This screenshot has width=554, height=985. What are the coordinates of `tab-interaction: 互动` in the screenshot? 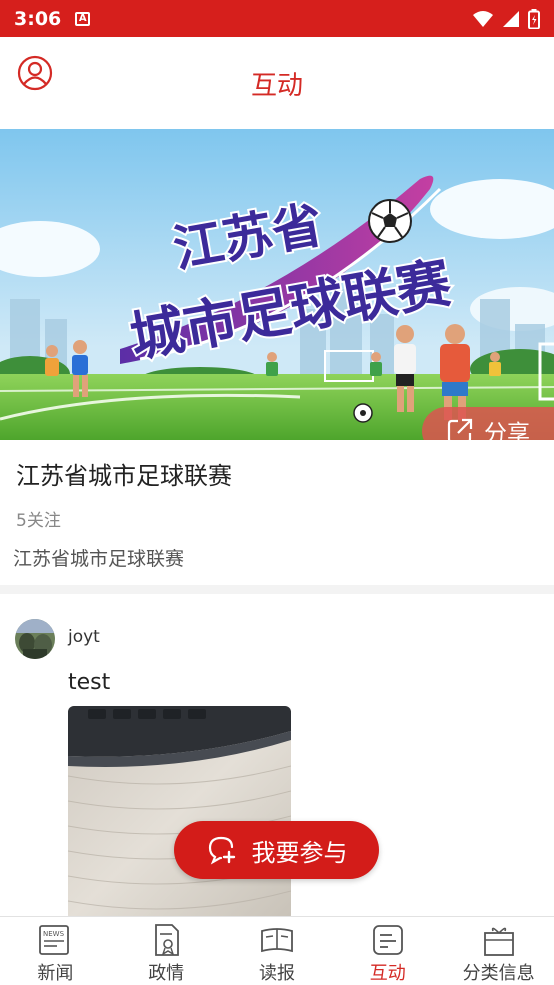 It's located at (387, 951).